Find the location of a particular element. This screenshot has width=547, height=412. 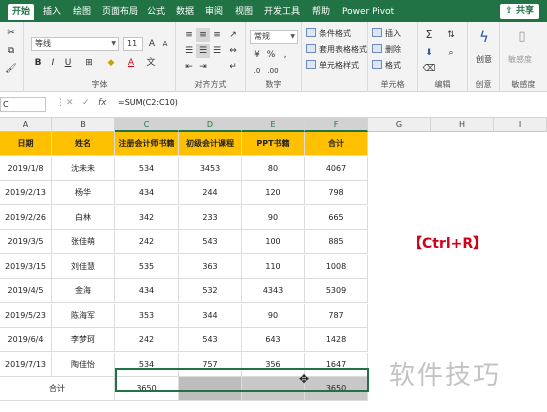

table-cell-ppt-books: 4343 is located at coordinates (273, 291).